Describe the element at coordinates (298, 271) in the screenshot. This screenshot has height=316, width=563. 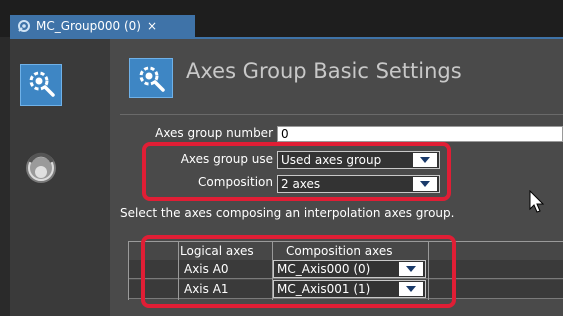
I see `table-highlight-box` at that location.